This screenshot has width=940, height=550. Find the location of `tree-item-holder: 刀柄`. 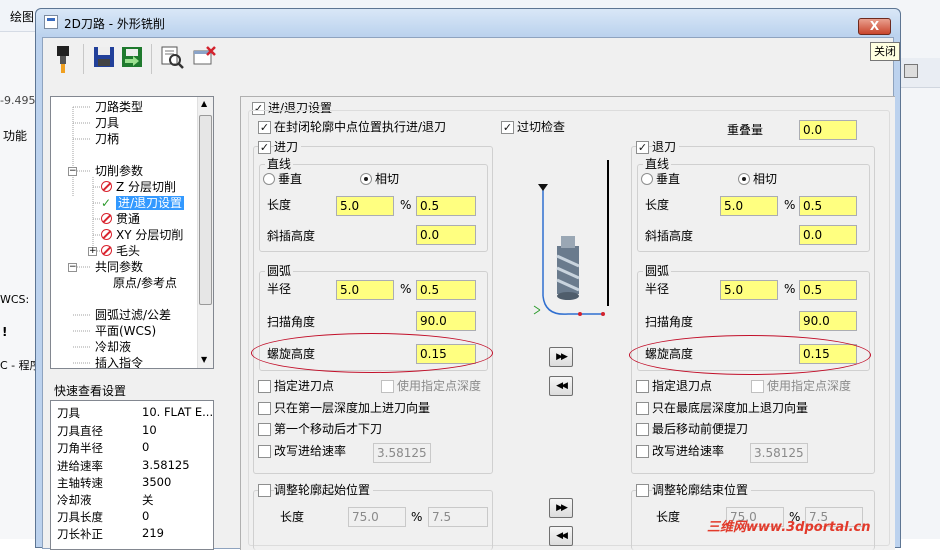

tree-item-holder: 刀柄 is located at coordinates (107, 139).